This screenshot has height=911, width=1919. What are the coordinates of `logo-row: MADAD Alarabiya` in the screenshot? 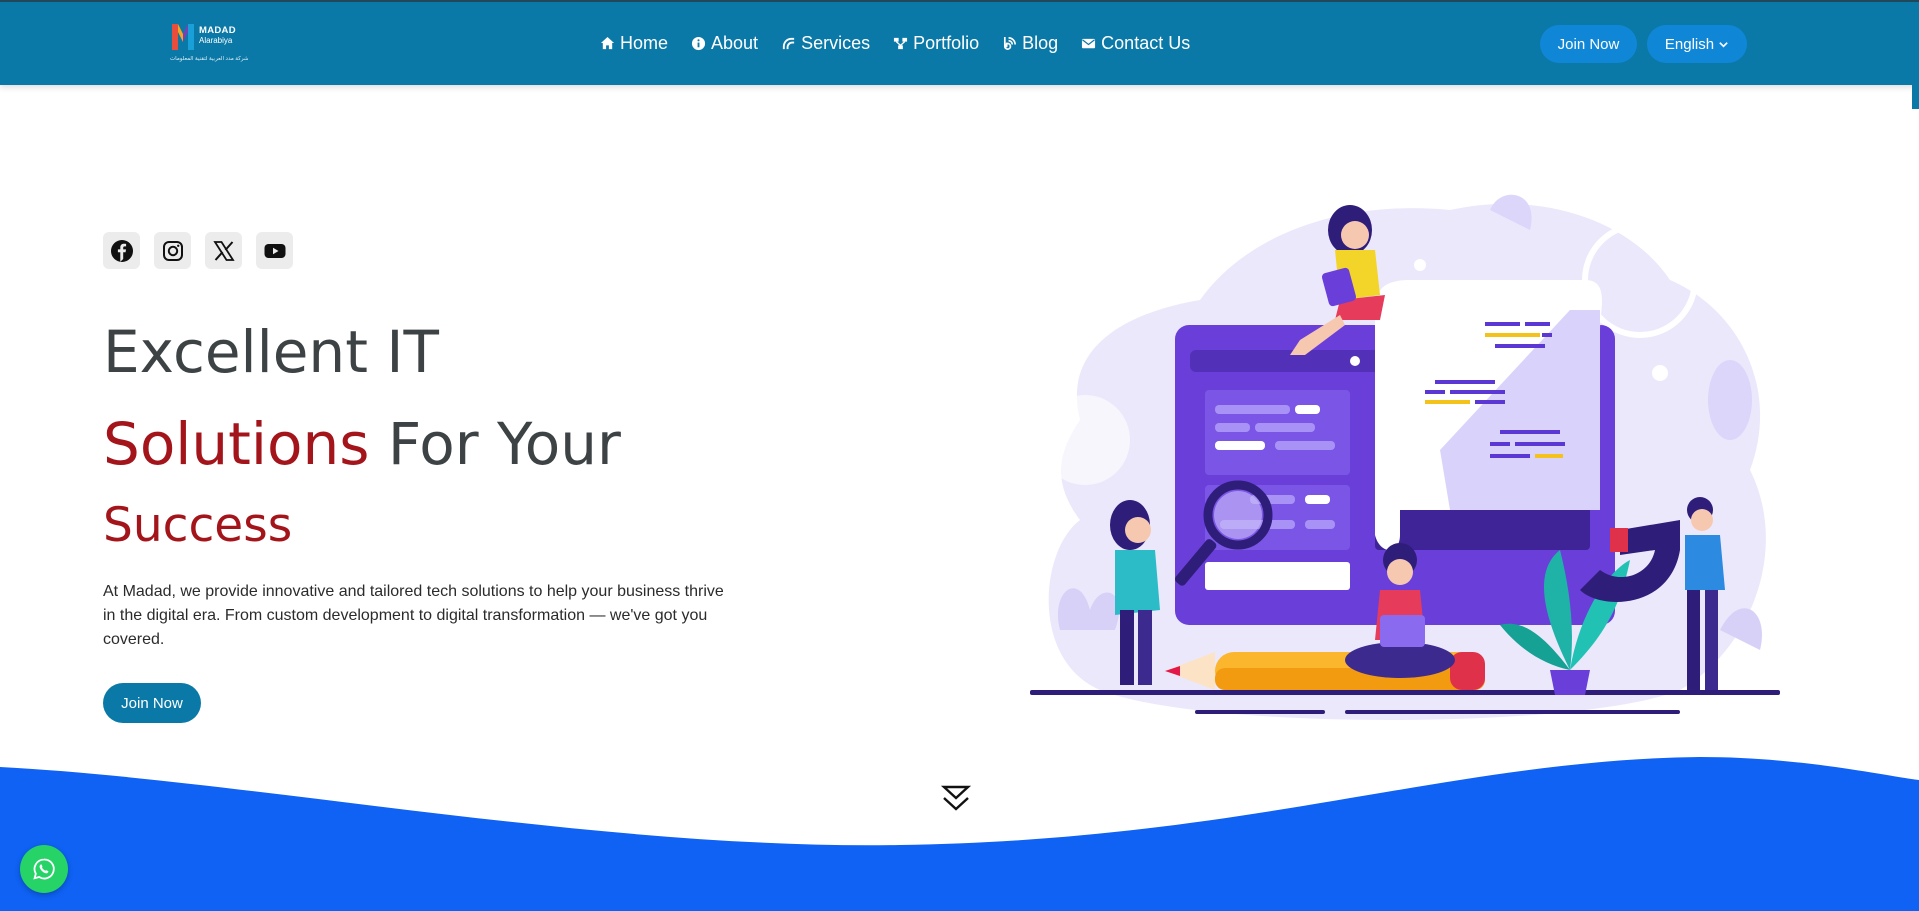 It's located at (210, 36).